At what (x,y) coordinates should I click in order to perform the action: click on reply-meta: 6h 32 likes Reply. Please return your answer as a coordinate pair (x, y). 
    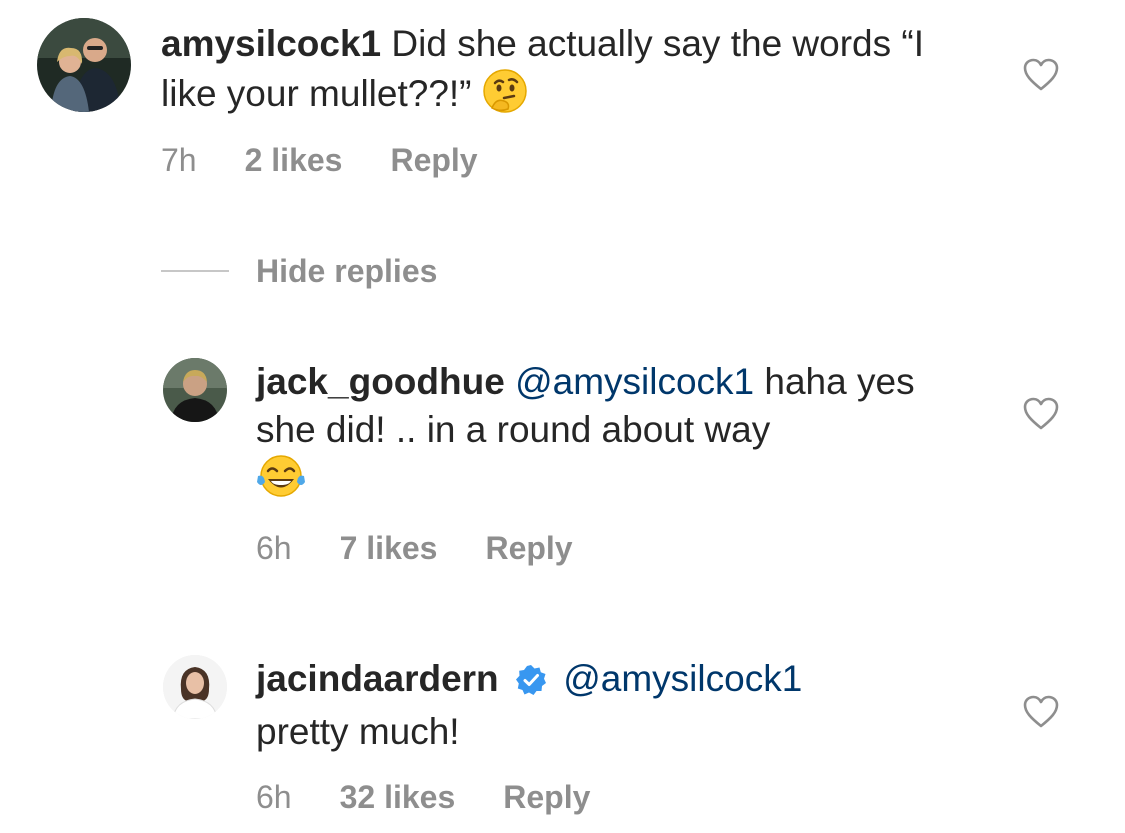
    Looking at the image, I should click on (447, 797).